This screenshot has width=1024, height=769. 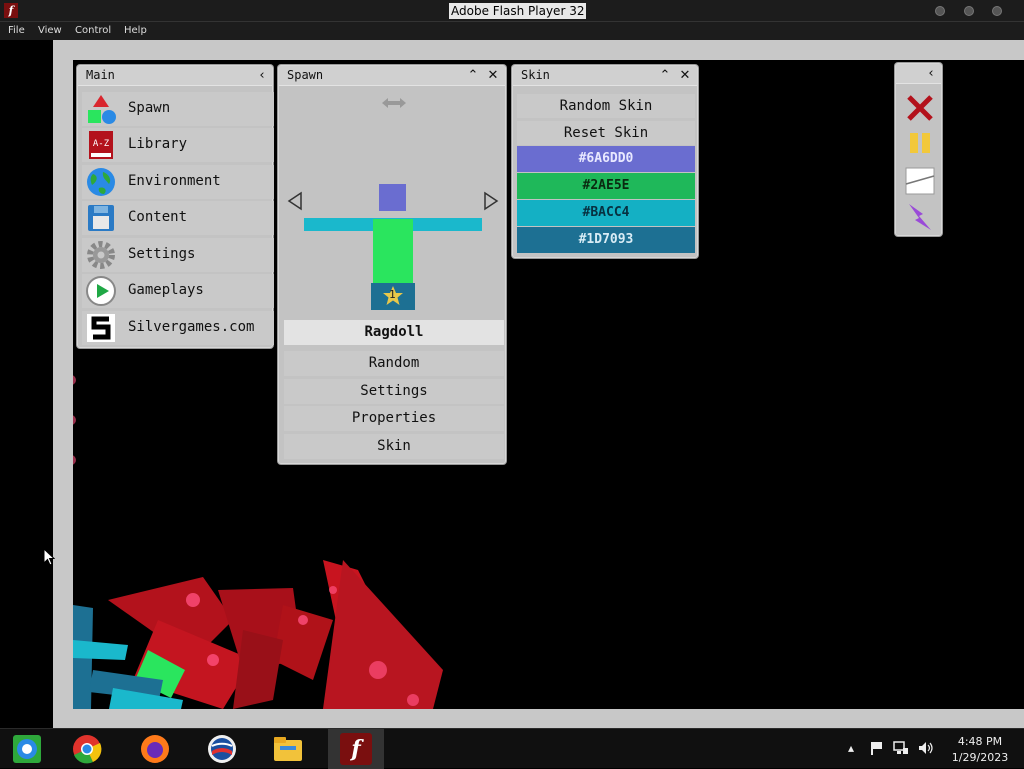 What do you see at coordinates (158, 217) in the screenshot?
I see `main-item-label: Content` at bounding box center [158, 217].